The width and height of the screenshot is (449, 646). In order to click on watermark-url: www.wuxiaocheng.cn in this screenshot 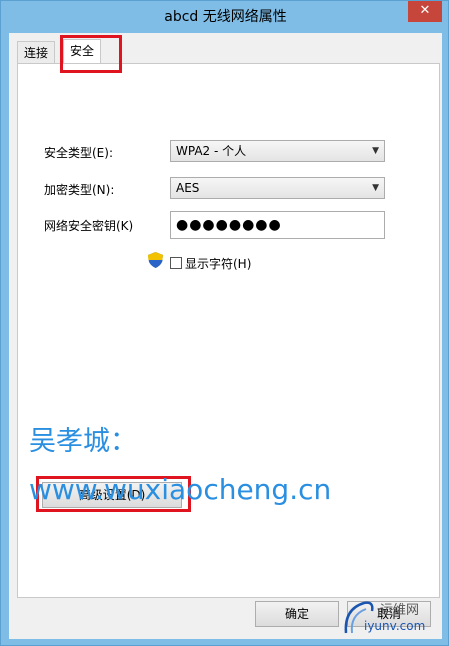, I will do `click(180, 489)`.